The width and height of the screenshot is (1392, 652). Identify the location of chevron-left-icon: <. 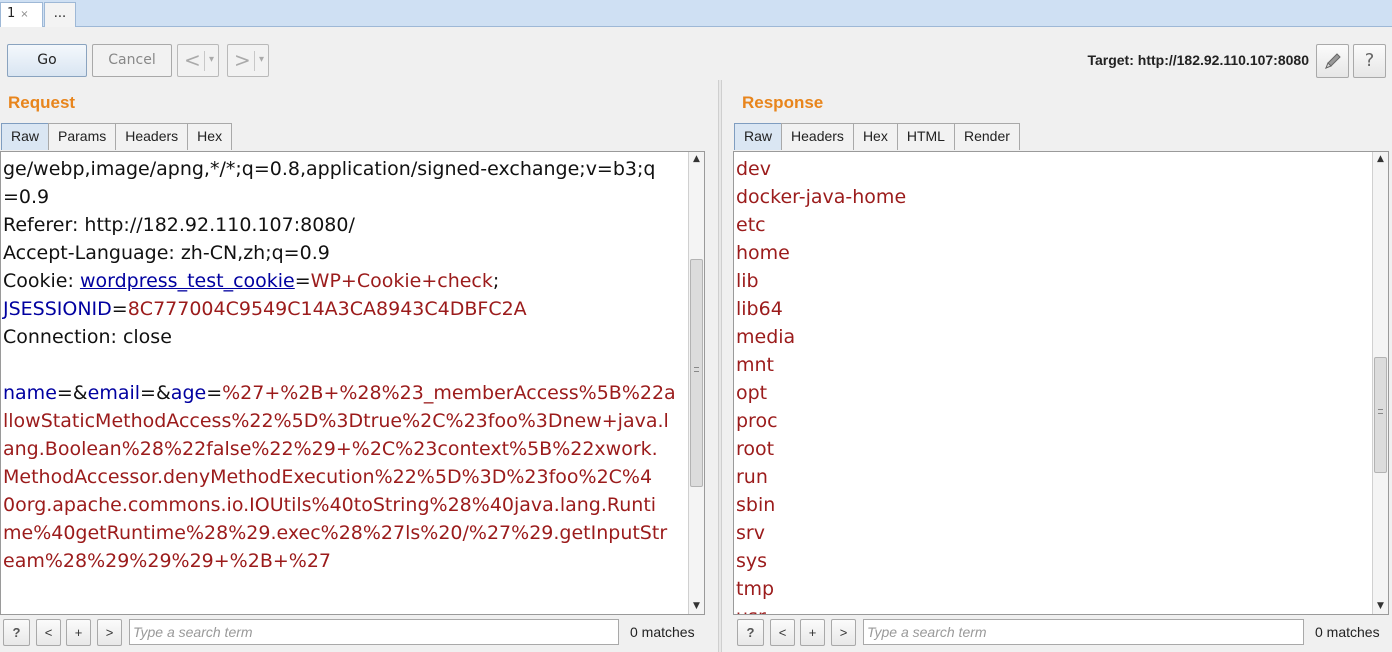
(192, 60).